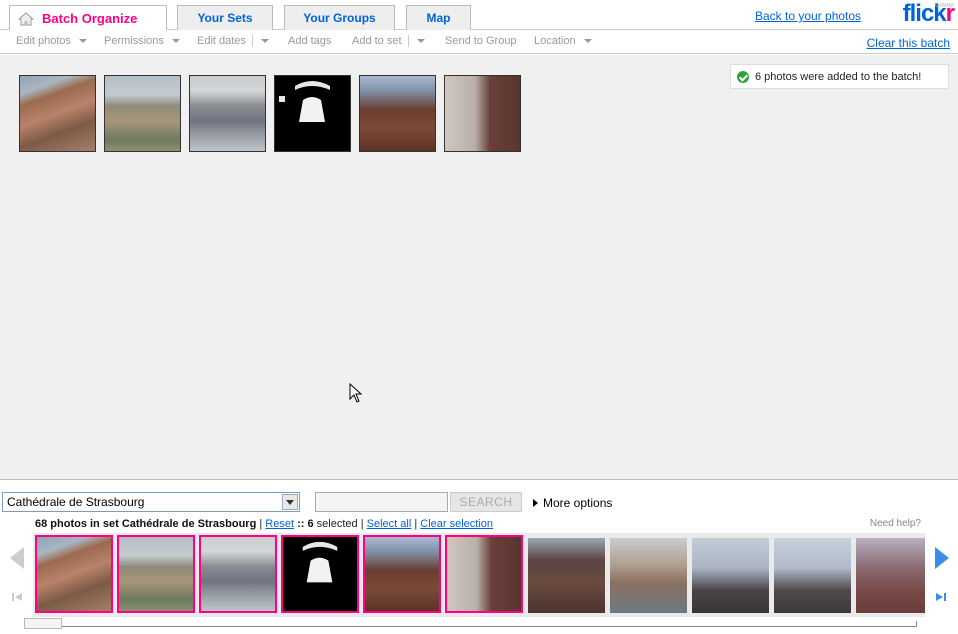 Image resolution: width=958 pixels, height=634 pixels. Describe the element at coordinates (290, 502) in the screenshot. I see `dropdown-arrow-icon` at that location.